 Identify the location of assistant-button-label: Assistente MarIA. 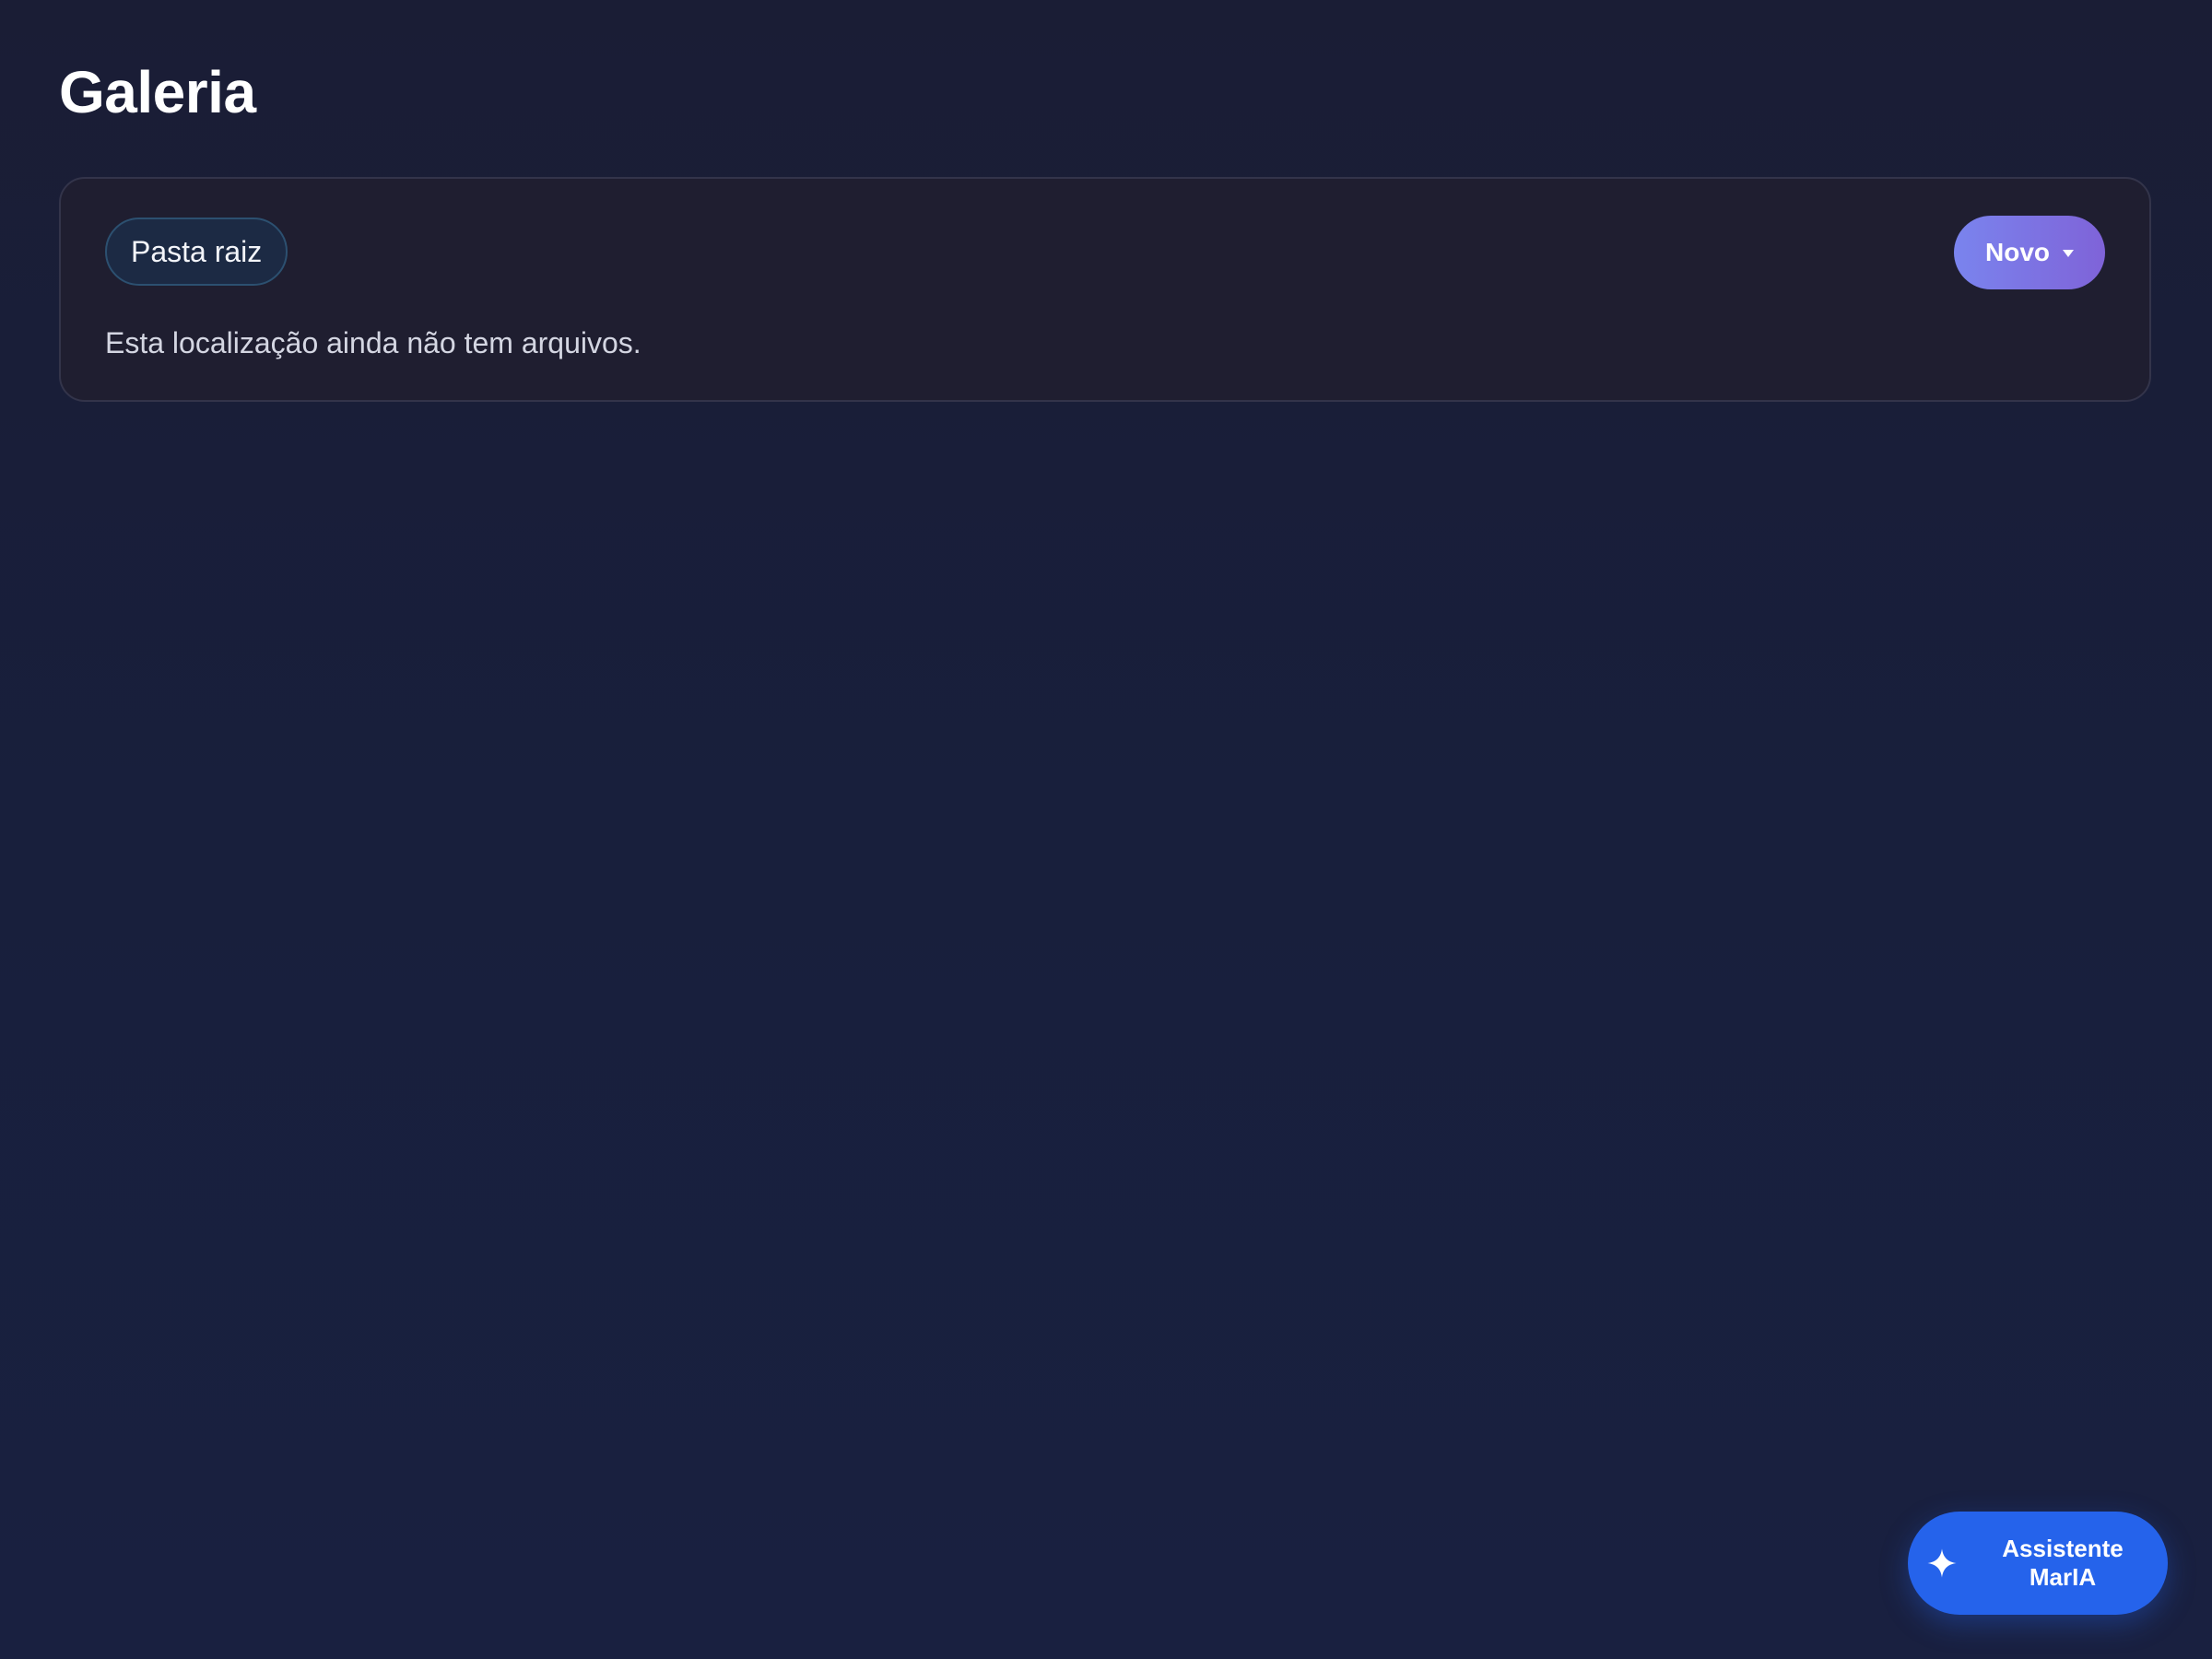
(2063, 1563).